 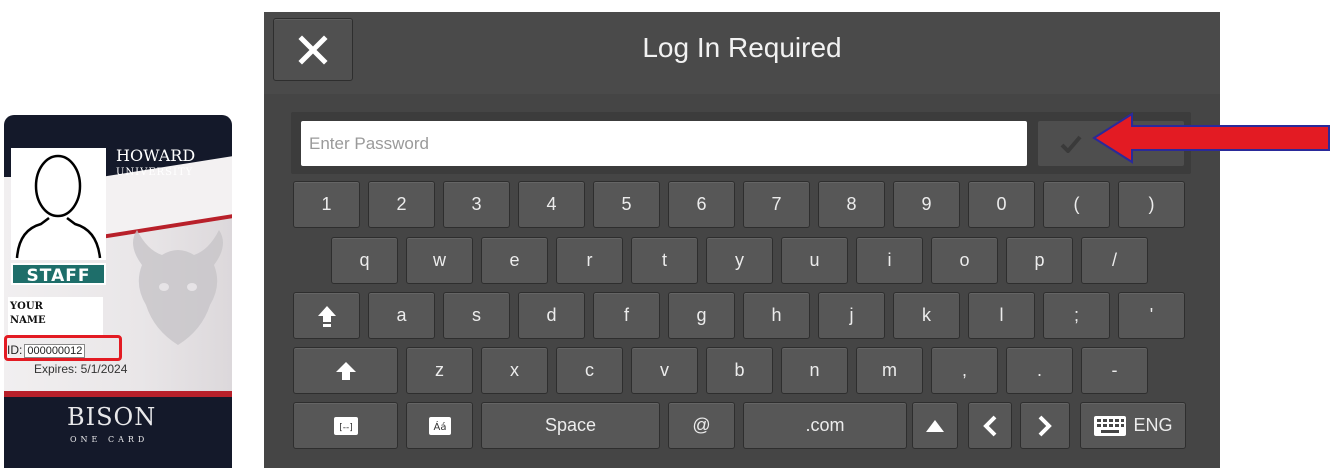 I want to click on key-apostrophe: ', so click(x=1151, y=315).